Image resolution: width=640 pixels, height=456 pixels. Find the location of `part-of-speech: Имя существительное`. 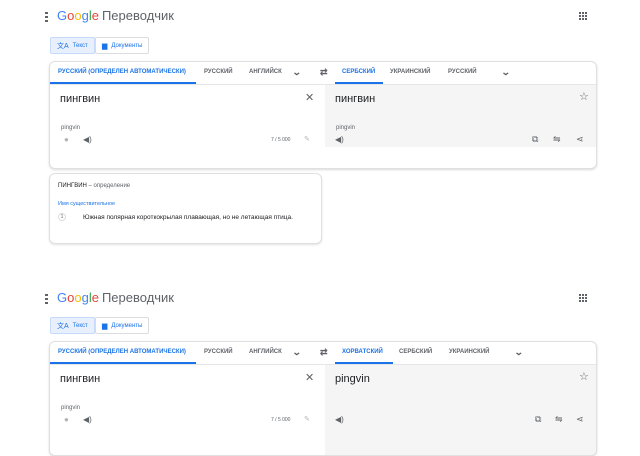

part-of-speech: Имя существительное is located at coordinates (87, 204).